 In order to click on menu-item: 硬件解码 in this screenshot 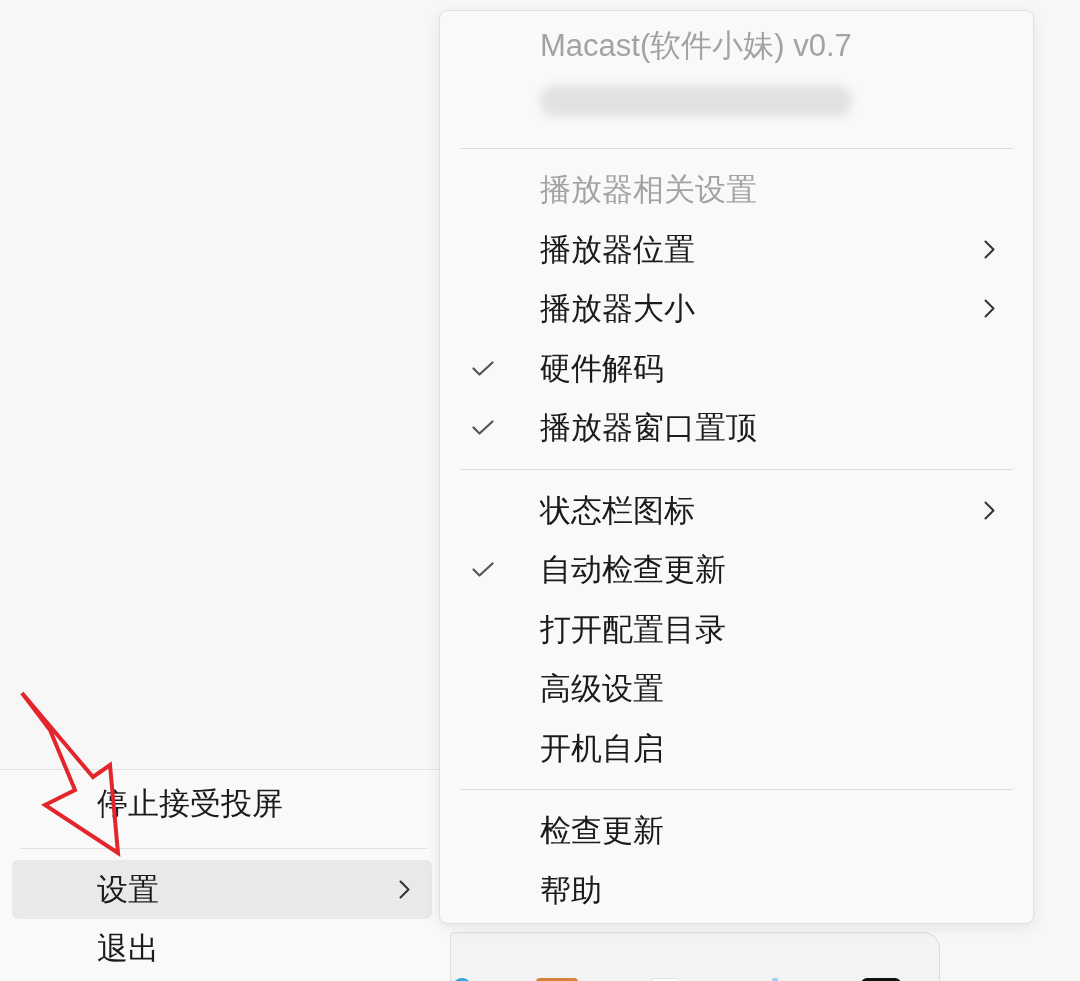, I will do `click(736, 368)`.